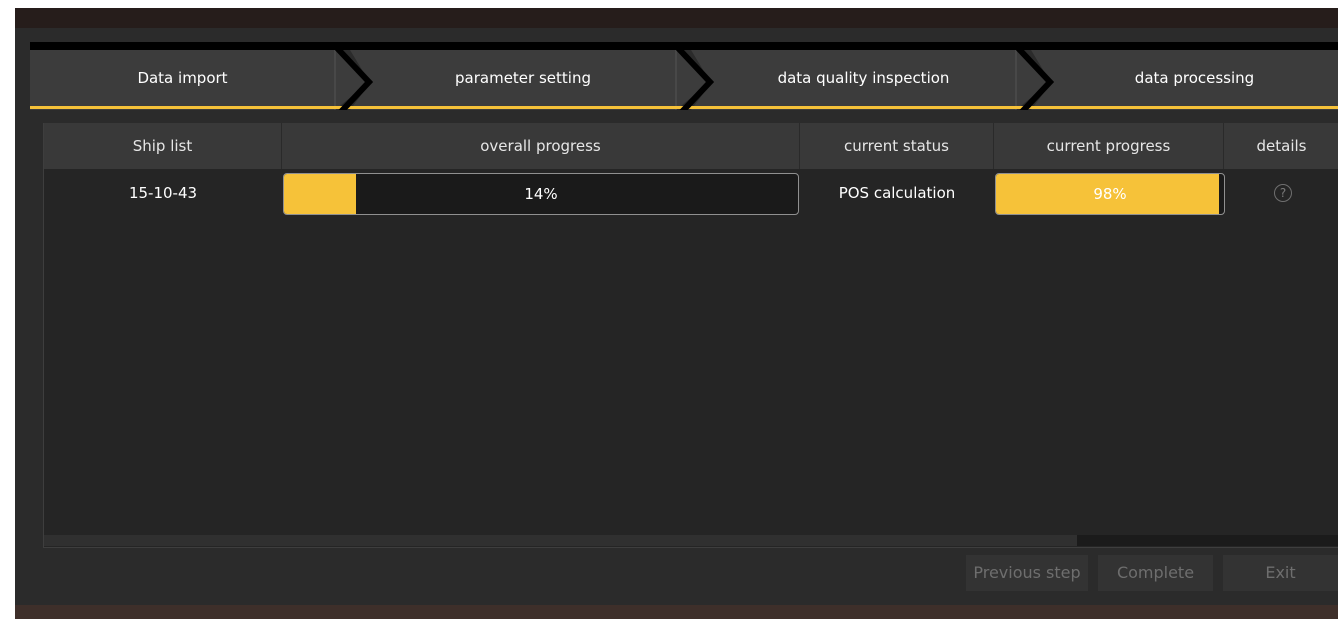 The image size is (1338, 619). Describe the element at coordinates (863, 78) in the screenshot. I see `step-data-quality-inspection: data quality inspection` at that location.